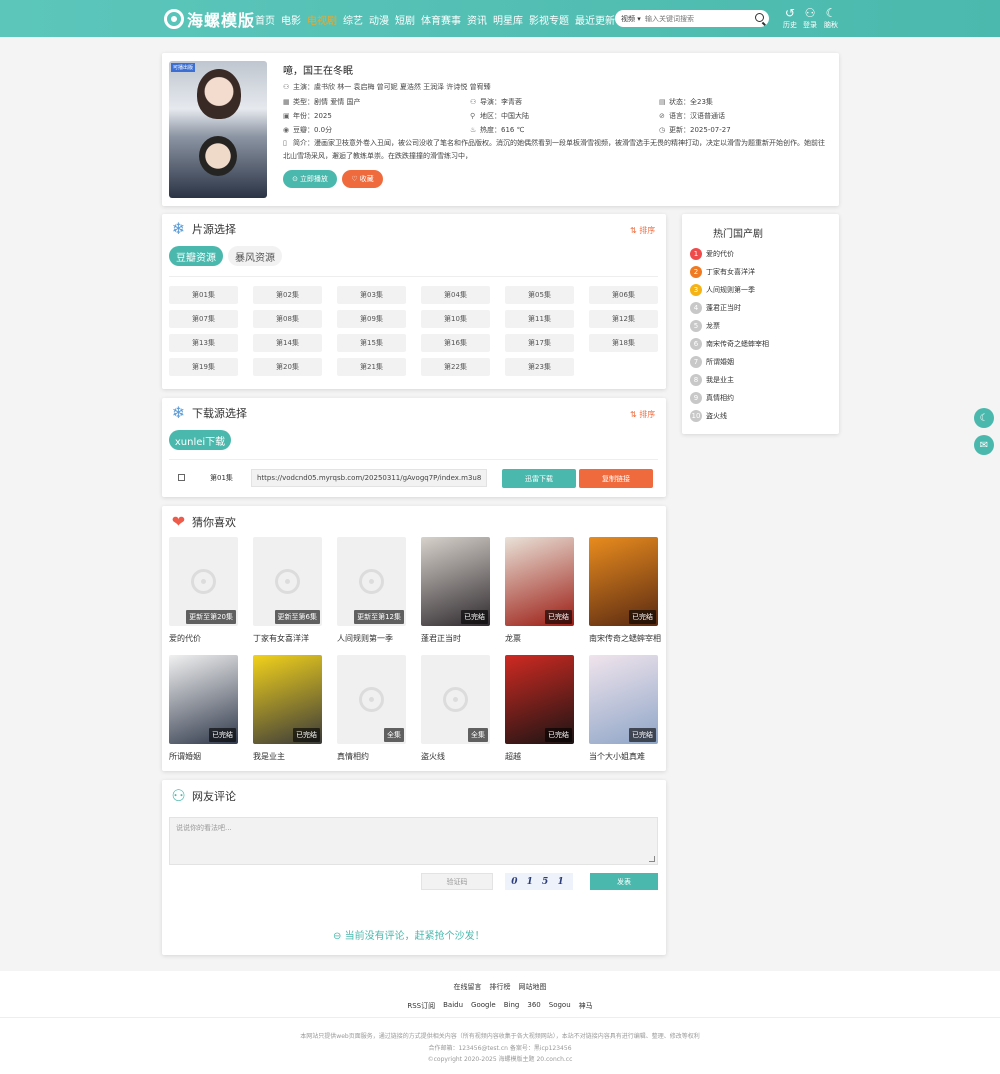  I want to click on video-title-link: 南宋传奇之蟋蟀宰相, so click(625, 638).